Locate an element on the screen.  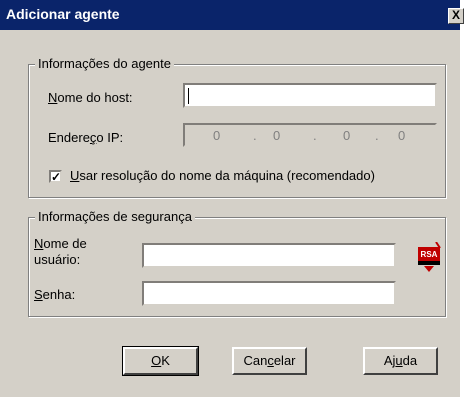
checkmark-icon: ✓ is located at coordinates (56, 177).